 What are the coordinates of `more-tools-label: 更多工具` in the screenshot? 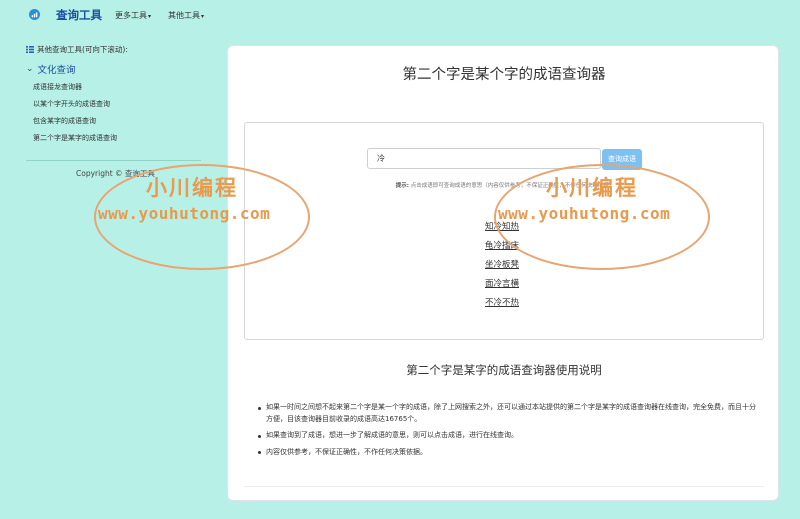 It's located at (131, 15).